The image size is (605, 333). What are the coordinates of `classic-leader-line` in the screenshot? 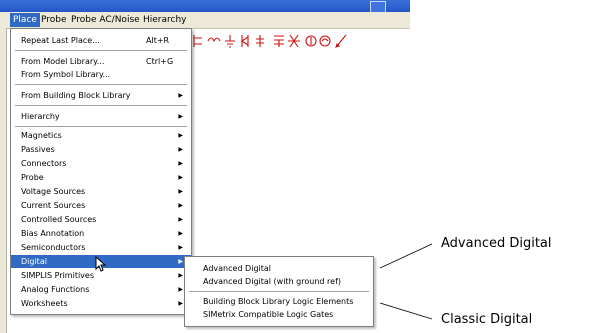 It's located at (406, 311).